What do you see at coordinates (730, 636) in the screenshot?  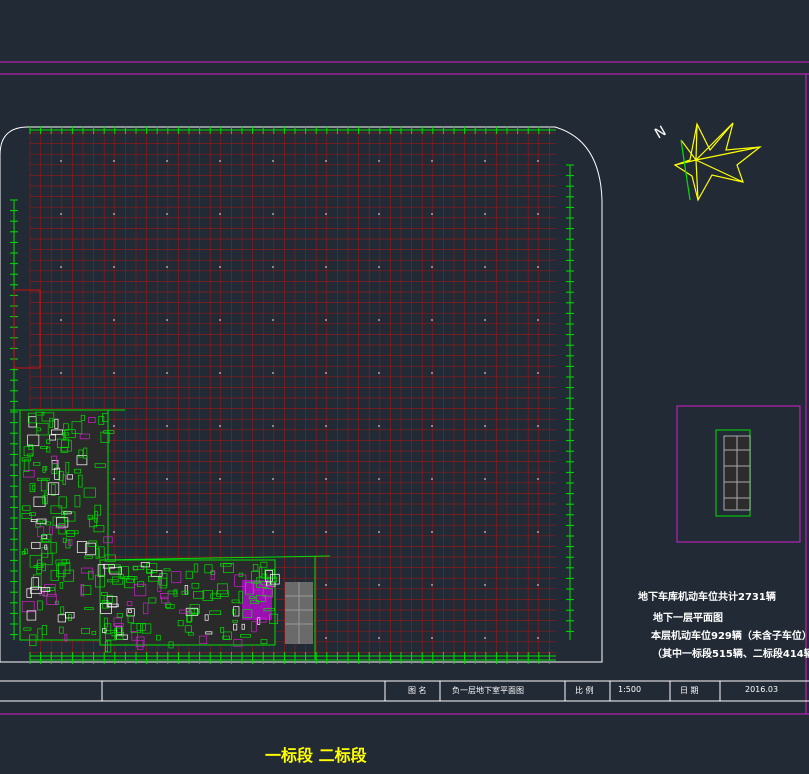 I see `note-floor-parking: 本层机动车位929辆（未含子车位）` at bounding box center [730, 636].